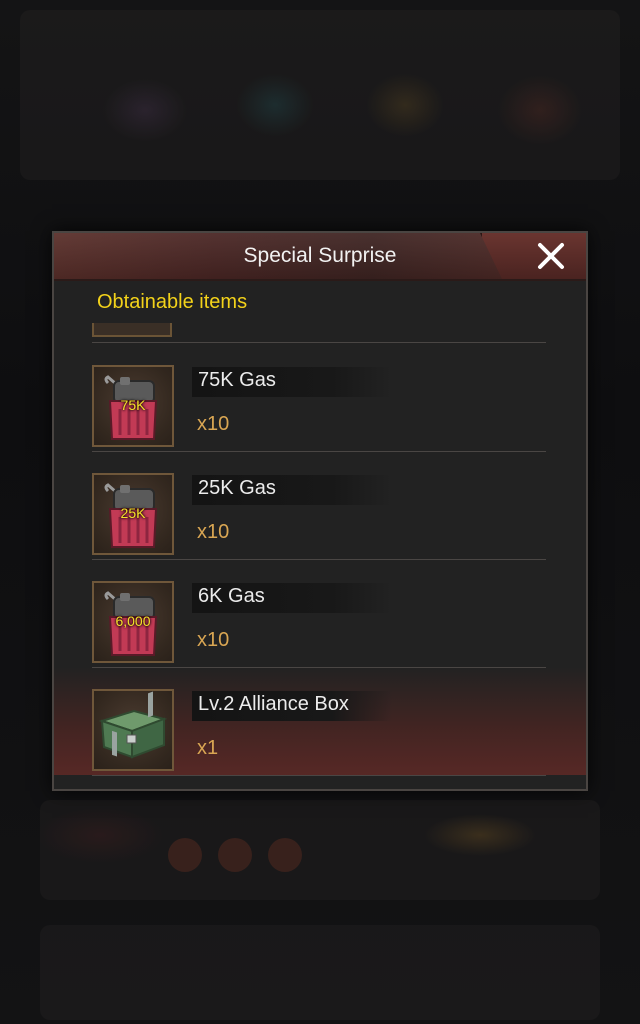 Image resolution: width=640 pixels, height=1024 pixels. I want to click on item-icon-slot: 6,000, so click(133, 622).